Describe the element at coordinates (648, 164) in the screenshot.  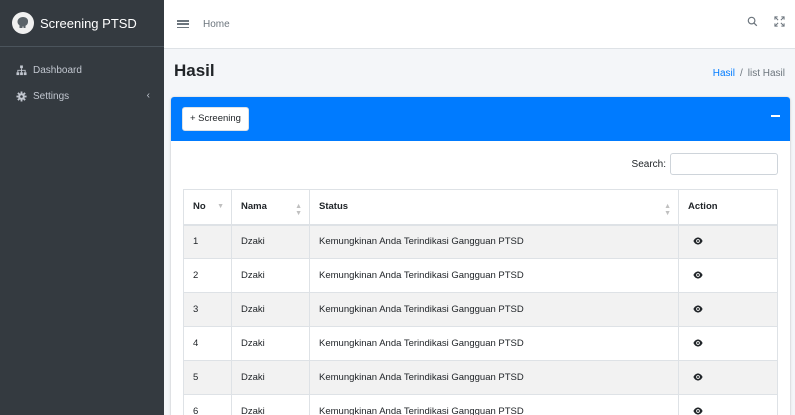
I see `search-label: Search:` at that location.